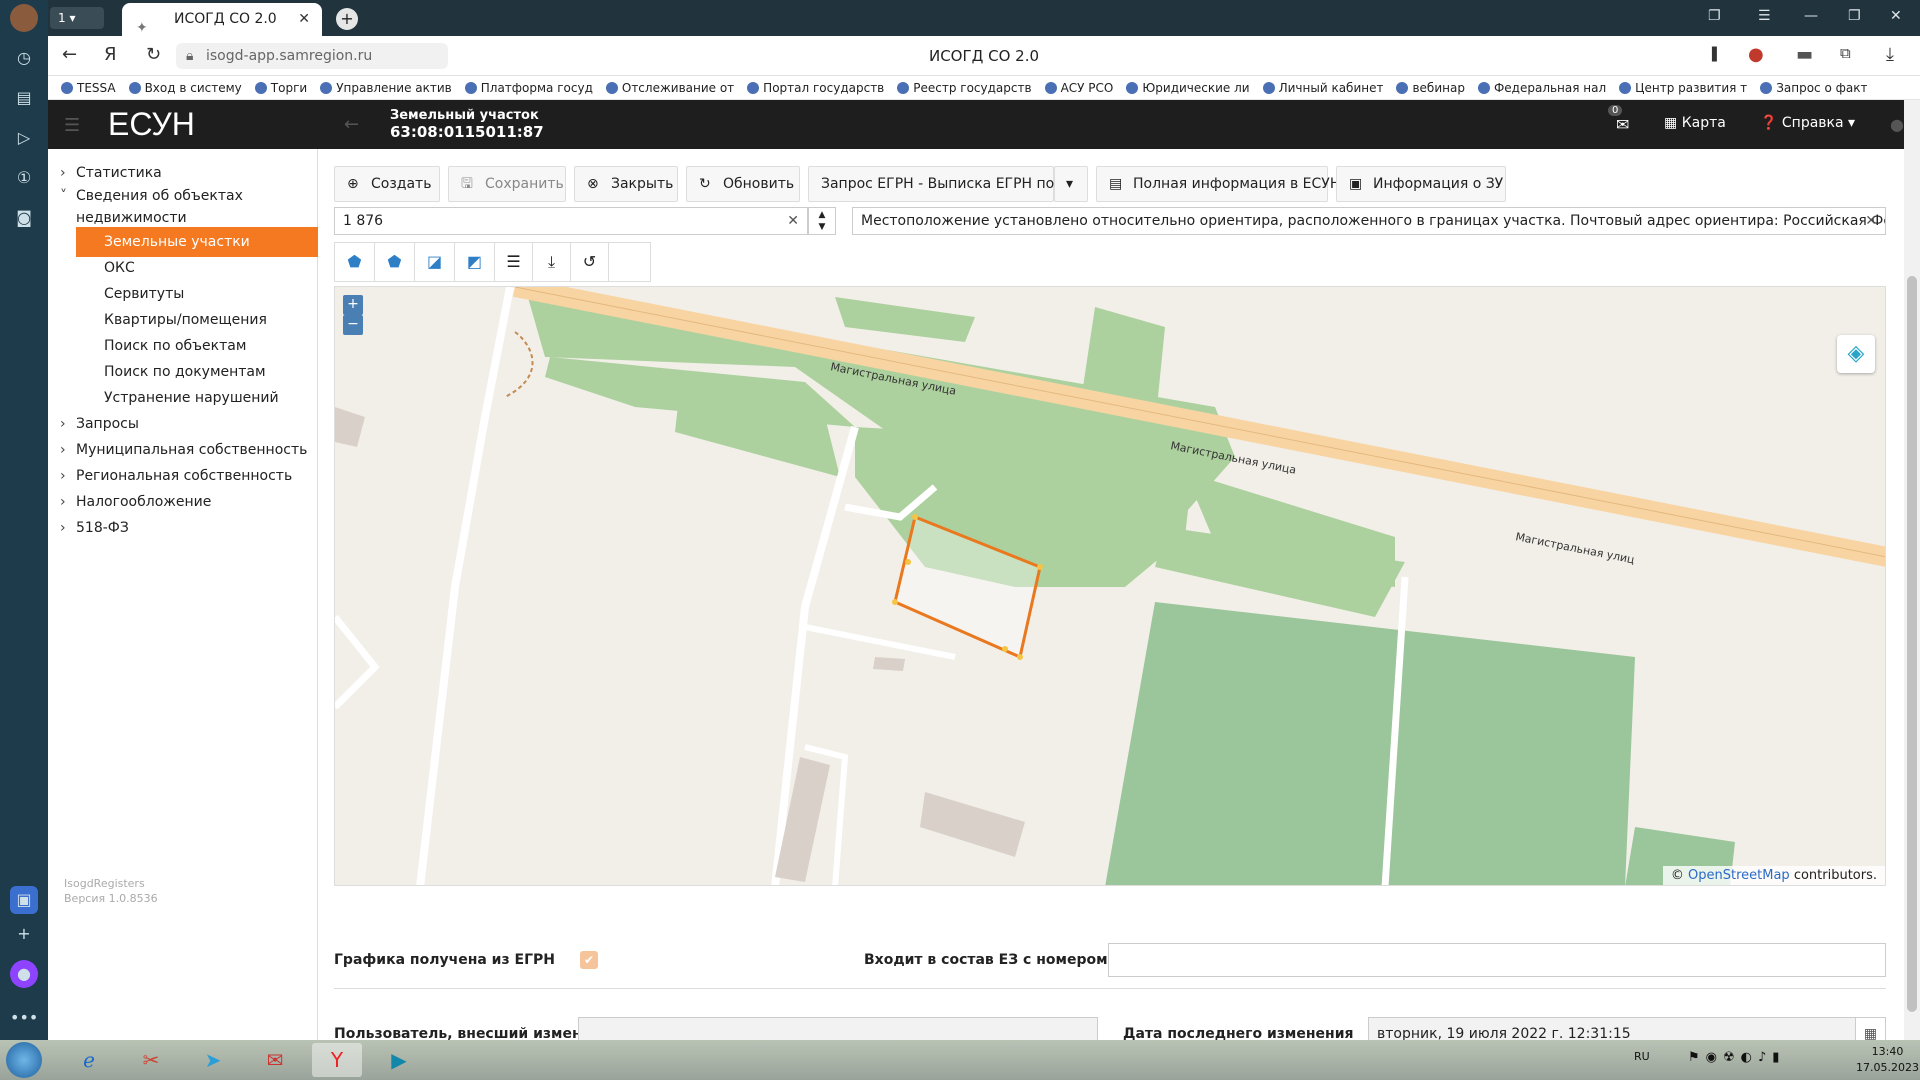 The height and width of the screenshot is (1080, 1920). What do you see at coordinates (77, 18) in the screenshot?
I see `tab-group-button: 1 ▾` at bounding box center [77, 18].